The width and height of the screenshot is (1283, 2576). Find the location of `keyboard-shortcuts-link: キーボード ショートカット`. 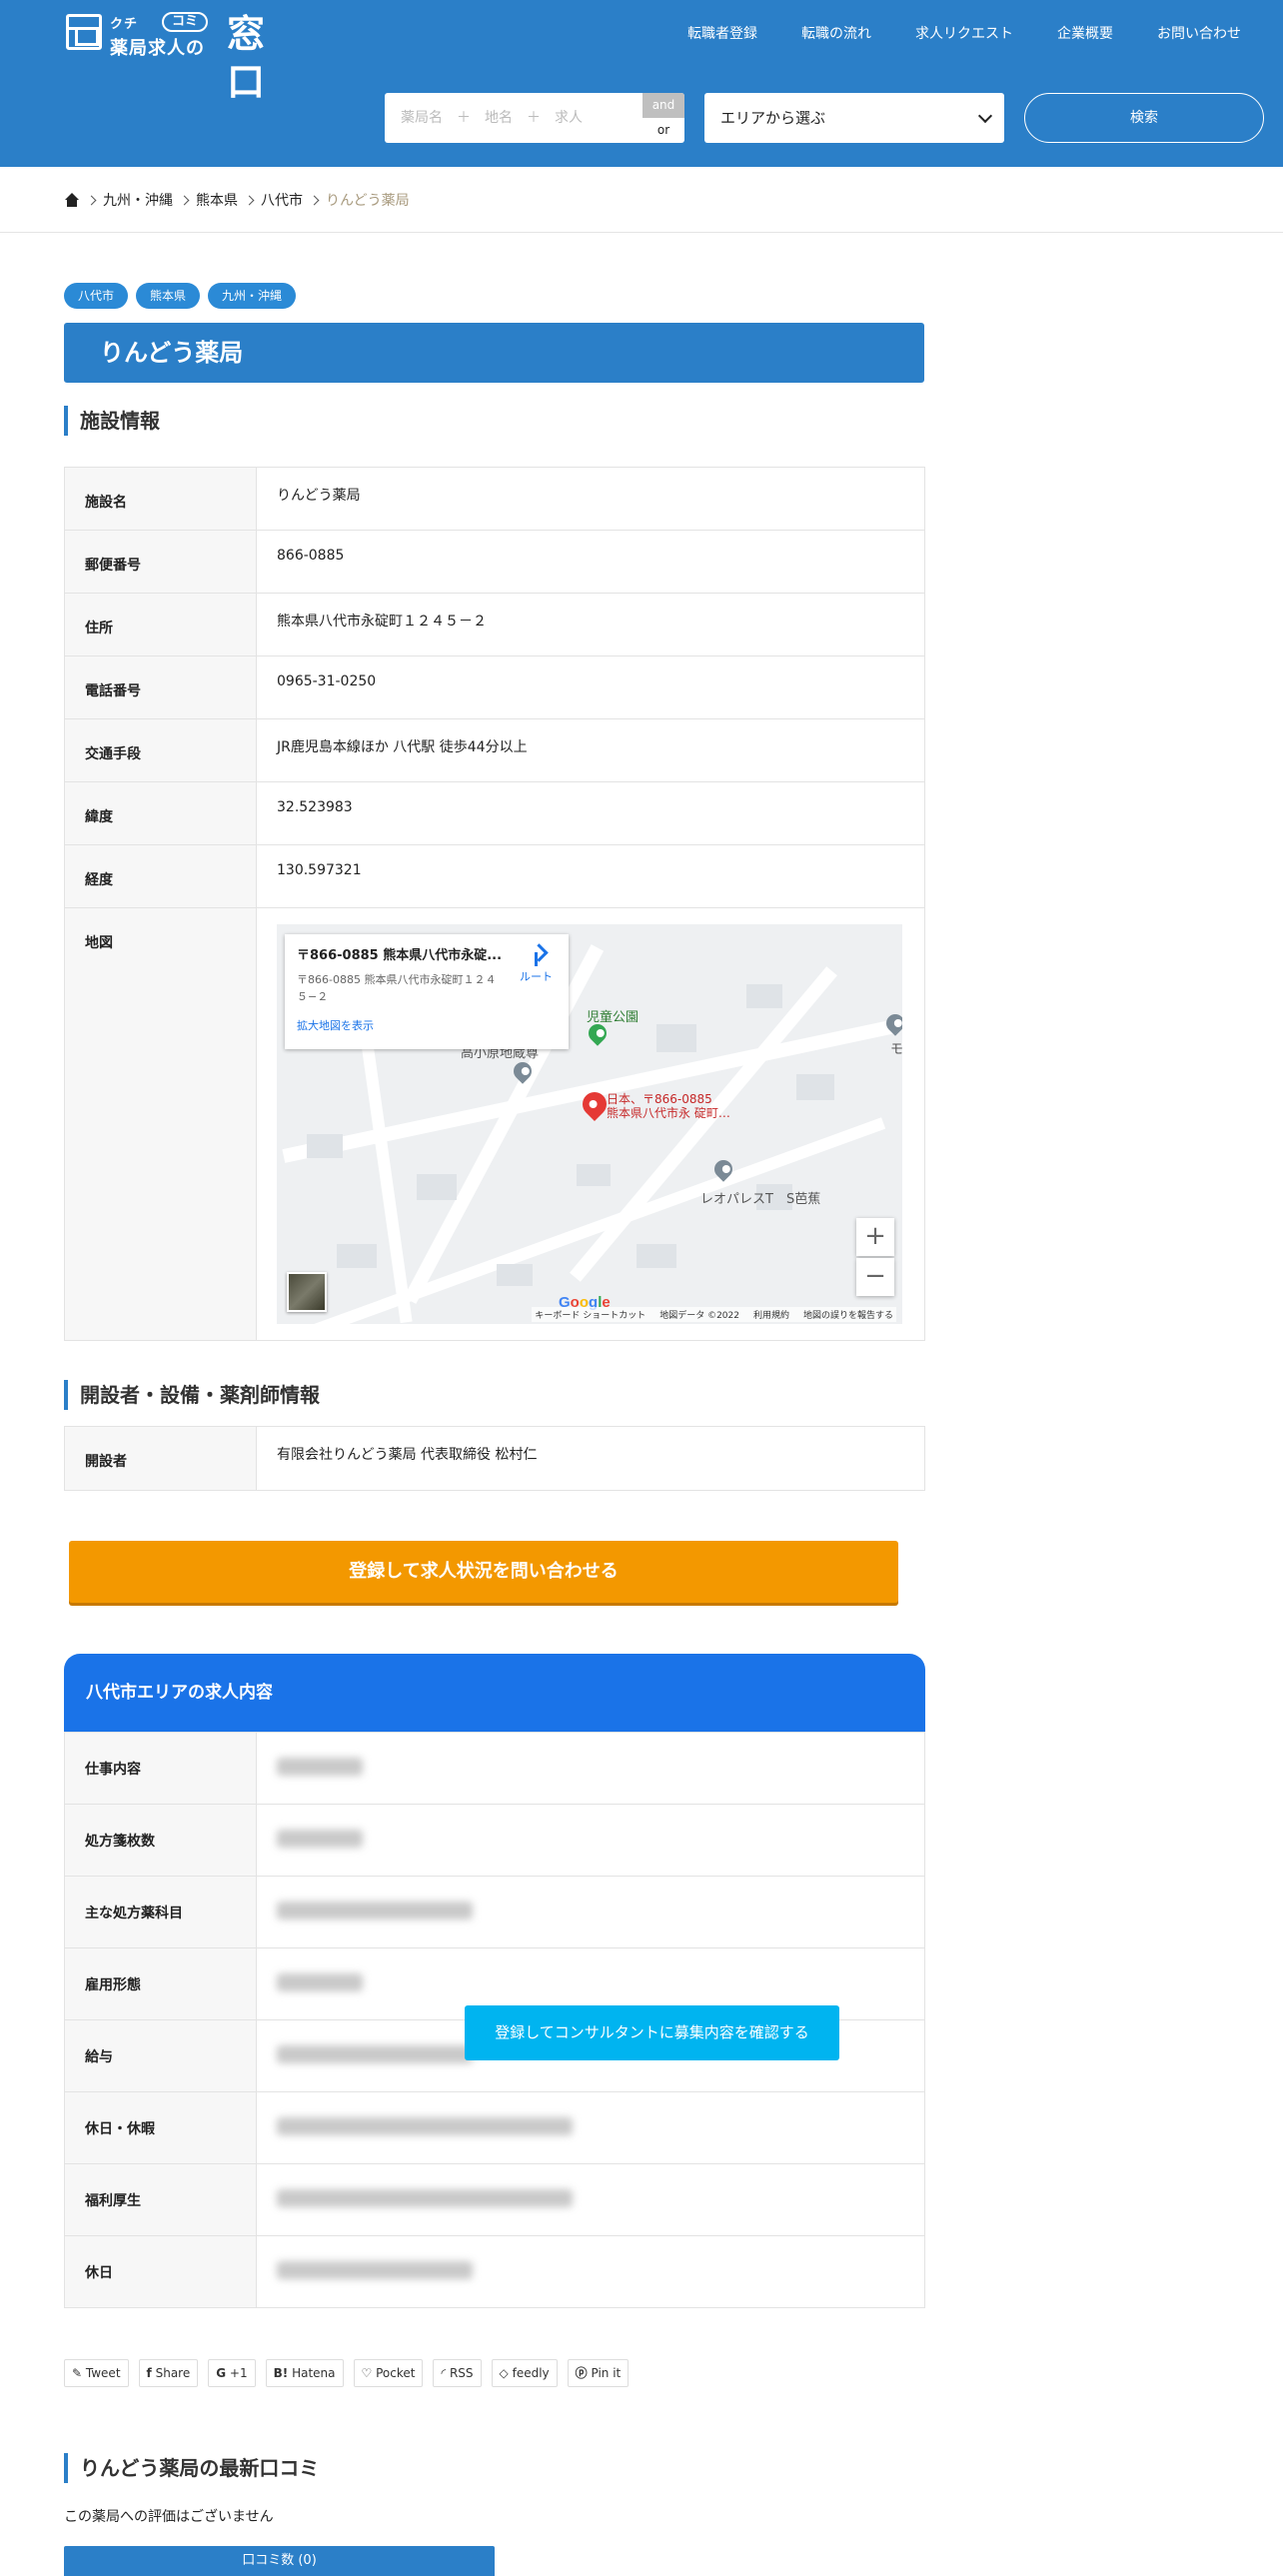

keyboard-shortcuts-link: キーボード ショートカット is located at coordinates (590, 1314).